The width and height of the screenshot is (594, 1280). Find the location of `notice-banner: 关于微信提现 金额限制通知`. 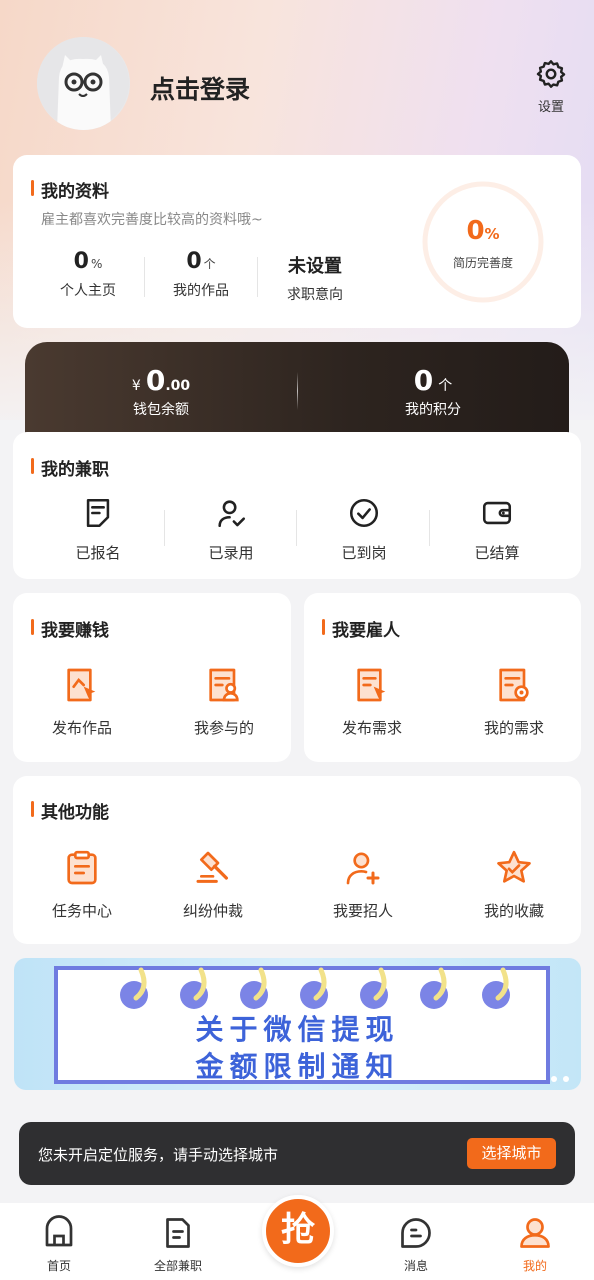

notice-banner: 关于微信提现 金额限制通知 is located at coordinates (297, 1024).